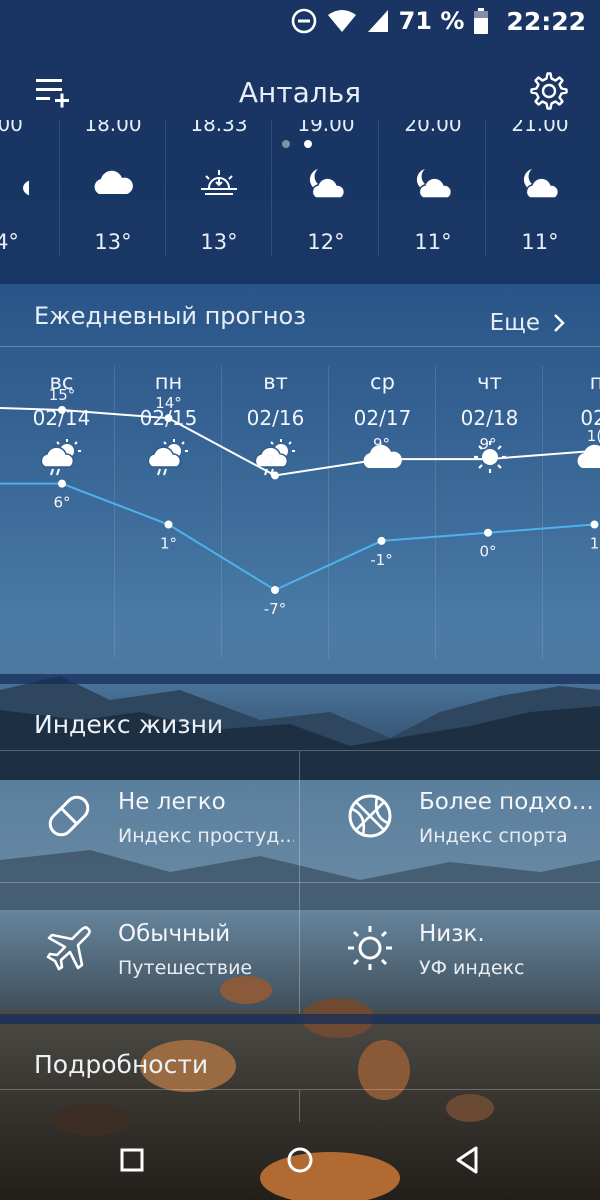 Image resolution: width=600 pixels, height=1200 pixels. Describe the element at coordinates (172, 802) in the screenshot. I see `card-title: Не легко` at that location.